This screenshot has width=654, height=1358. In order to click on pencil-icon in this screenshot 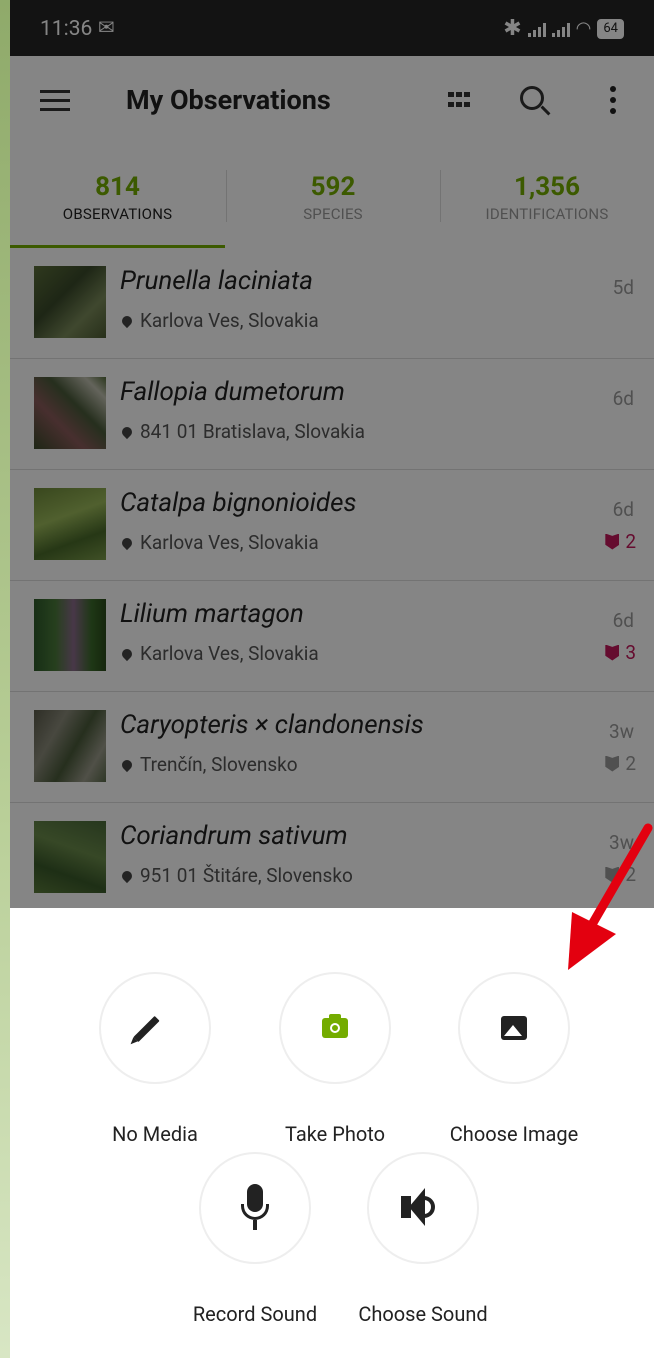, I will do `click(146, 1029)`.